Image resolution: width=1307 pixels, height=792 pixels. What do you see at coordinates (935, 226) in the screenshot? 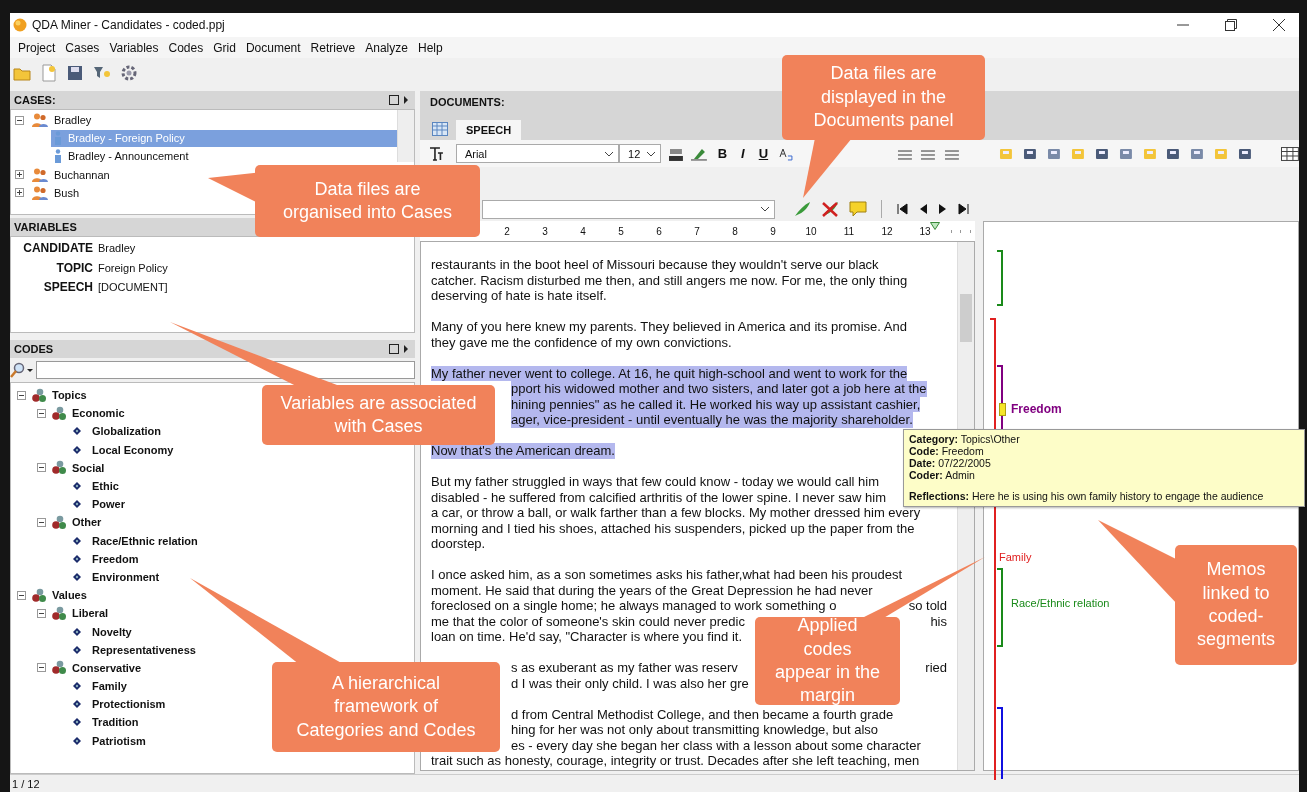
I see `indent-marker-icon` at bounding box center [935, 226].